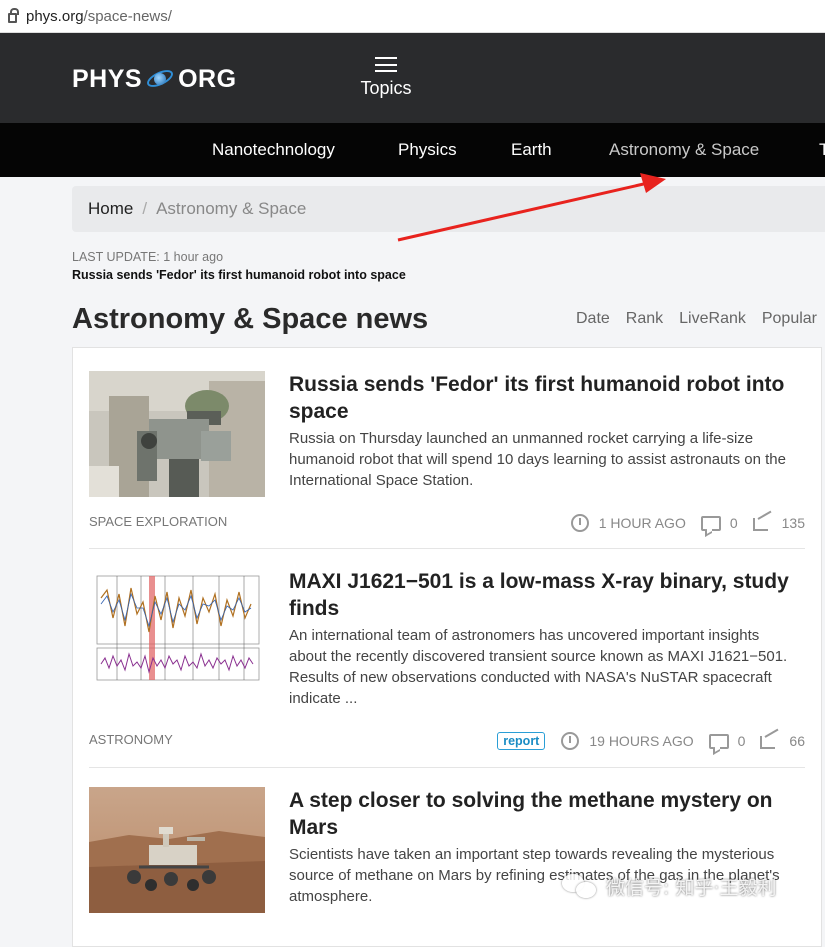  Describe the element at coordinates (231, 208) in the screenshot. I see `breadcrumb-current: Astronomy & Space` at that location.